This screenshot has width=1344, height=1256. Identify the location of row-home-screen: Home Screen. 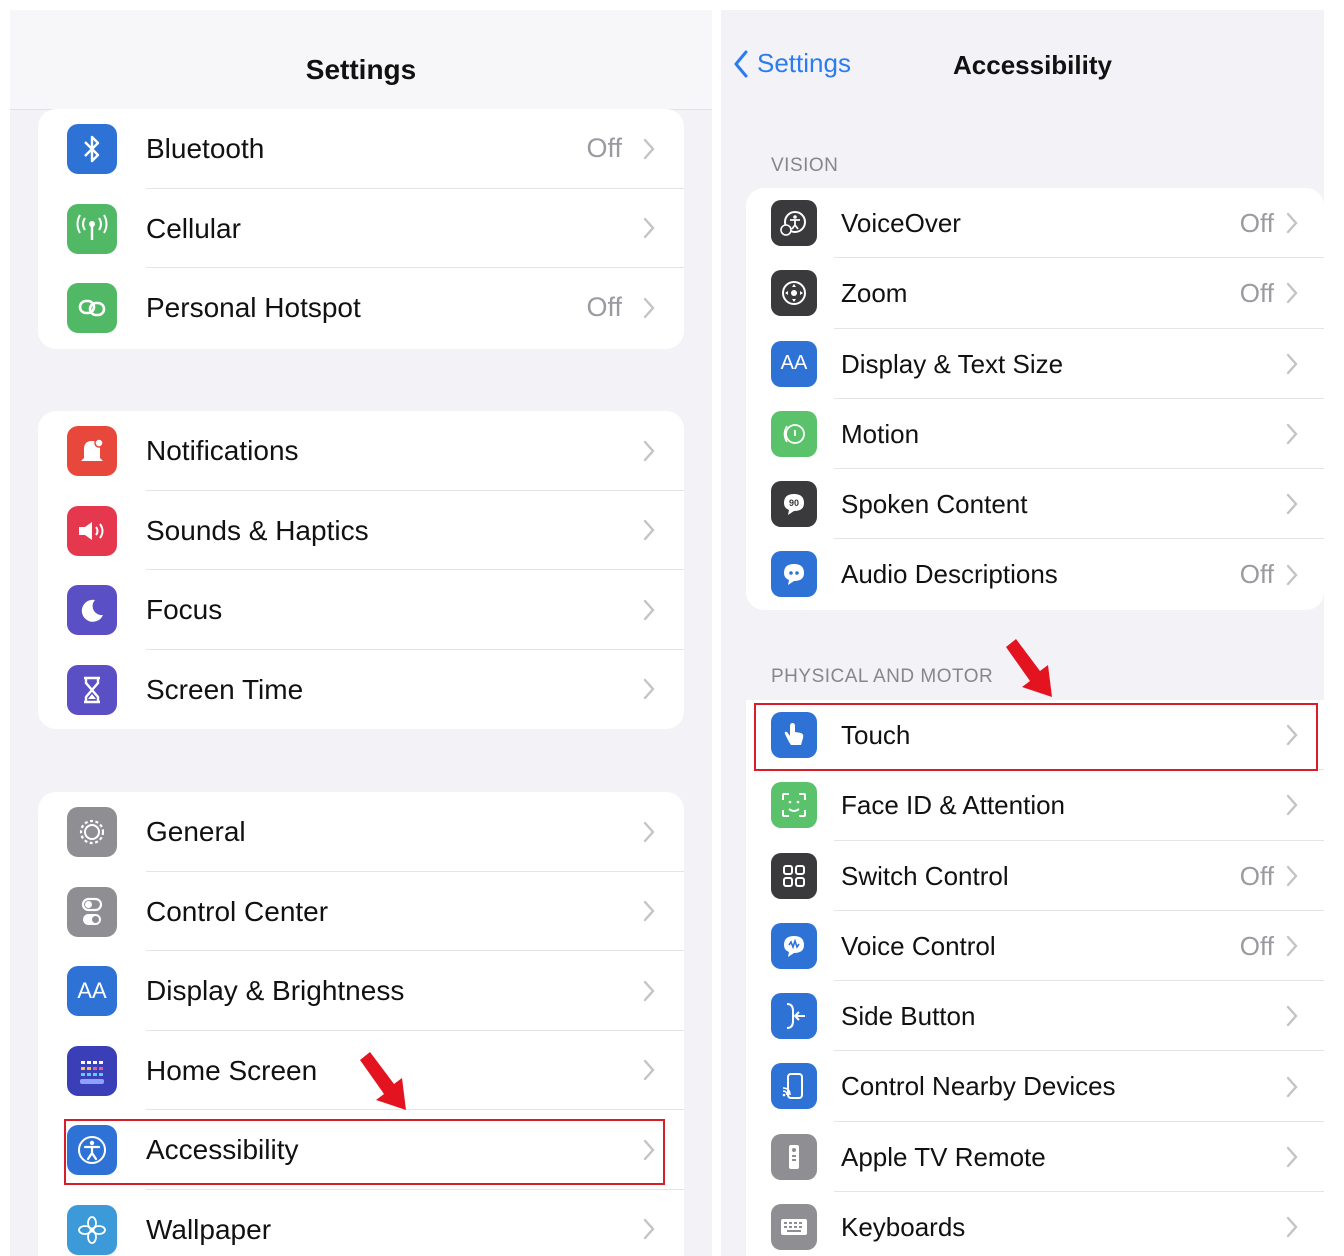
(361, 1070).